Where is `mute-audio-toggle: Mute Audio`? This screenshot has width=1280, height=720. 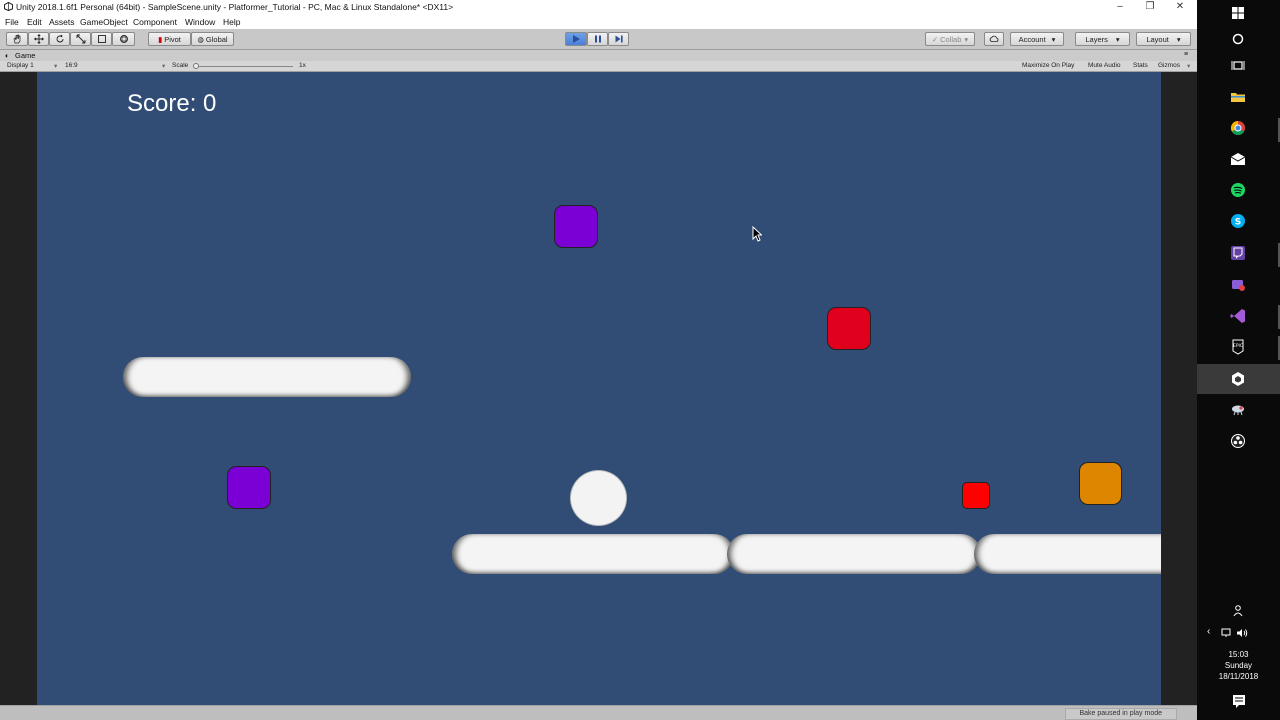
mute-audio-toggle: Mute Audio is located at coordinates (1104, 65).